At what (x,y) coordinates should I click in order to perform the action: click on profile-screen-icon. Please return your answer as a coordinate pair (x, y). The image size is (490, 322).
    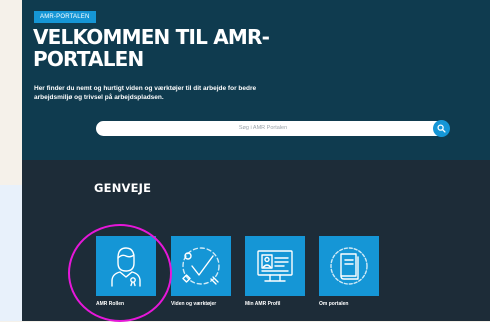
    Looking at the image, I should click on (275, 266).